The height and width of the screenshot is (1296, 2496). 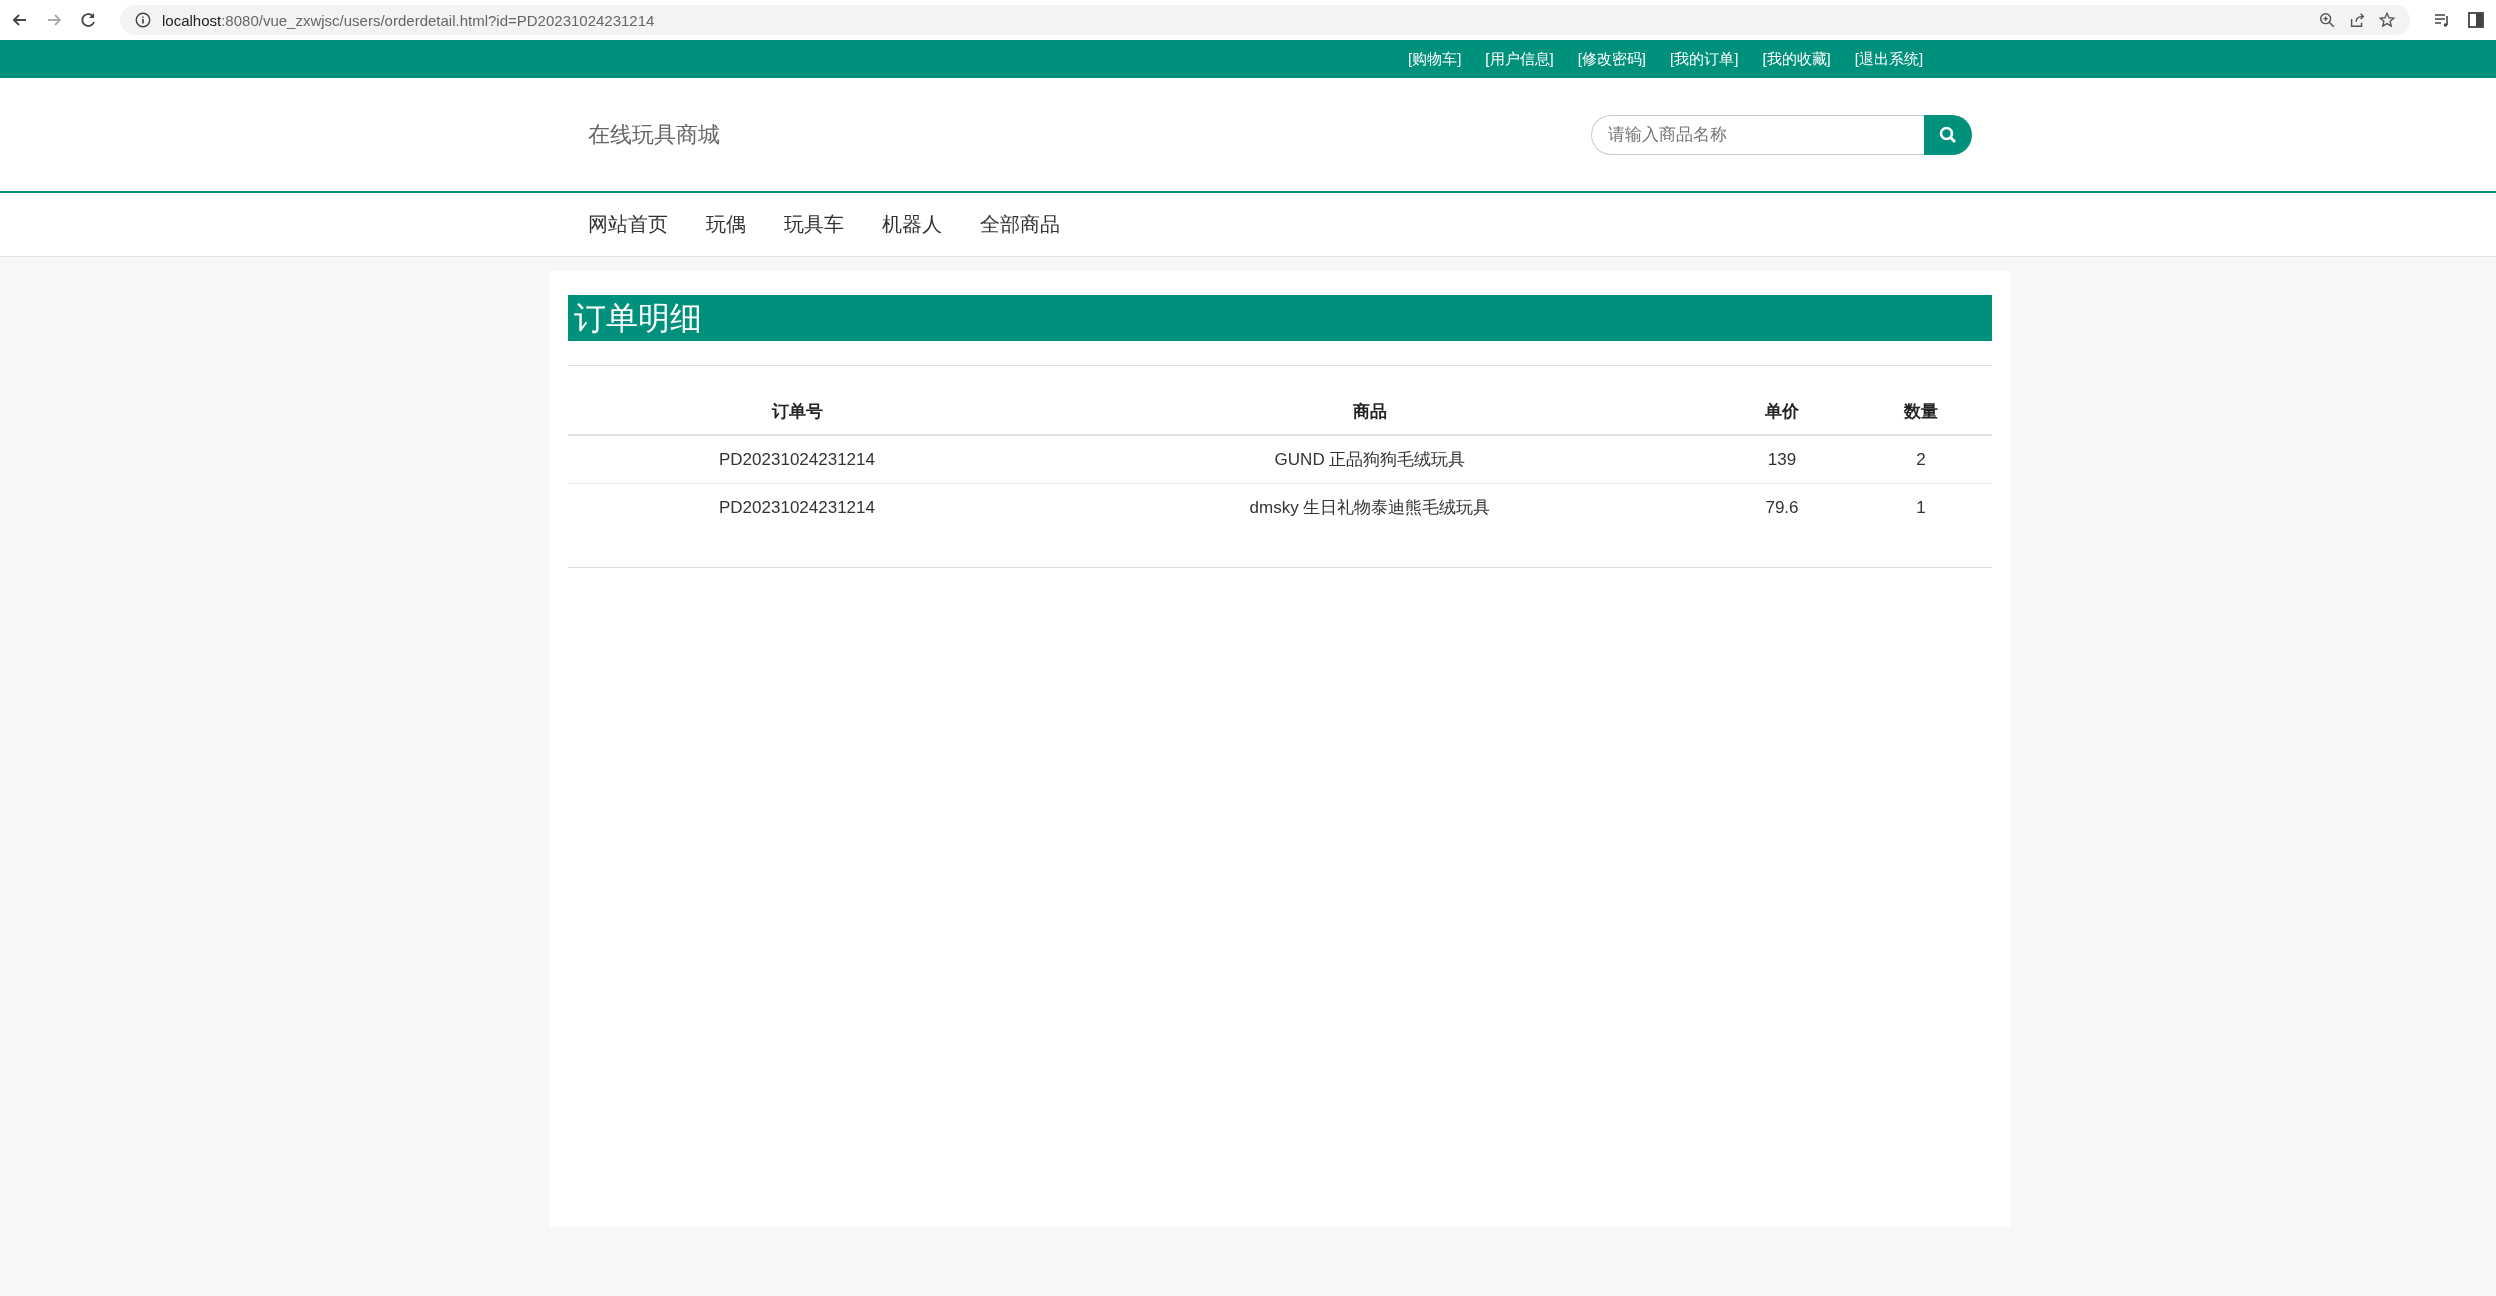 I want to click on table-cell: 79.6, so click(x=1782, y=507).